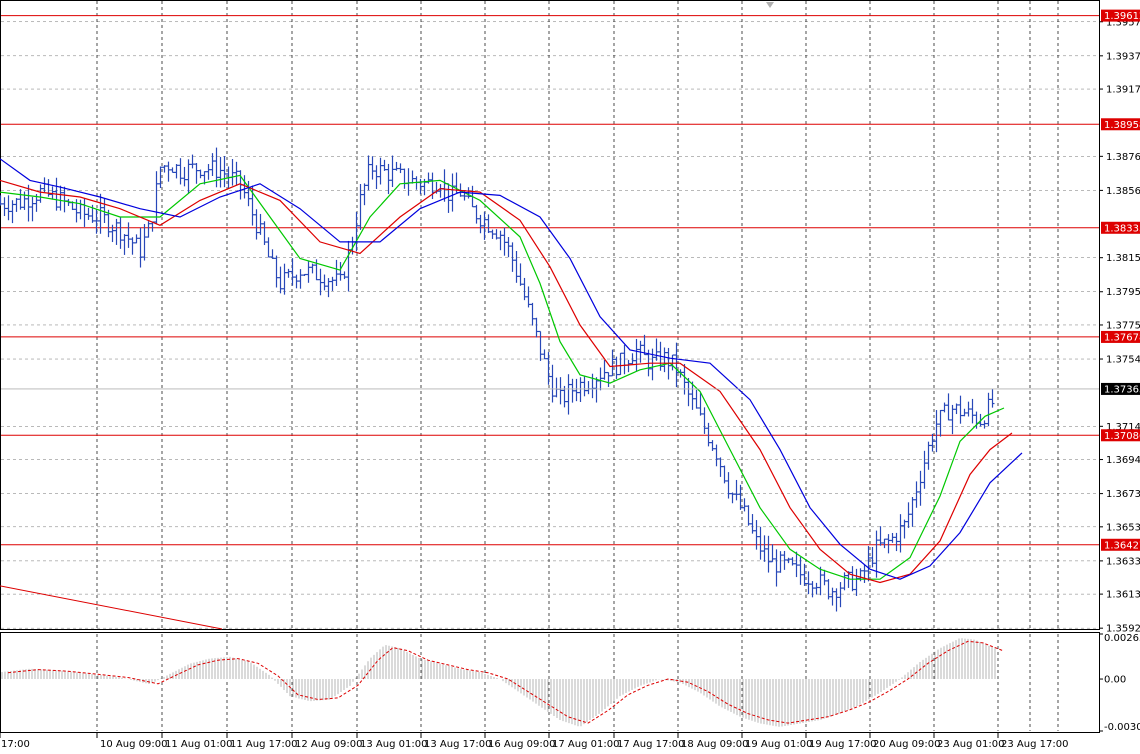 Image resolution: width=1140 pixels, height=754 pixels. What do you see at coordinates (1123, 527) in the screenshot?
I see `price-tick-label: 1.36535` at bounding box center [1123, 527].